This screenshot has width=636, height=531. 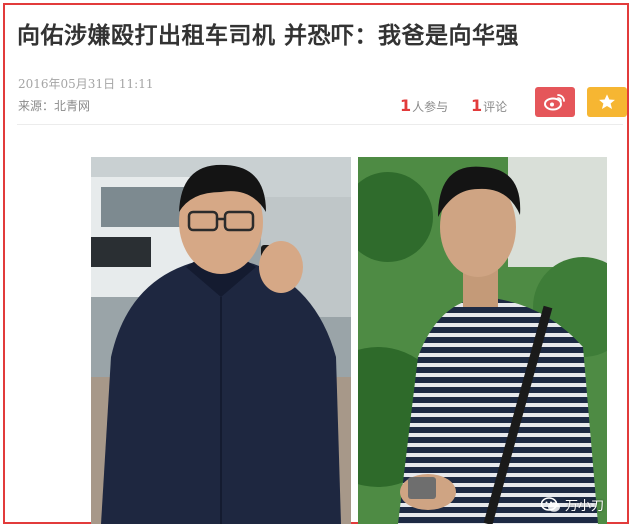 What do you see at coordinates (585, 506) in the screenshot?
I see `watermark-text: 万小刀` at bounding box center [585, 506].